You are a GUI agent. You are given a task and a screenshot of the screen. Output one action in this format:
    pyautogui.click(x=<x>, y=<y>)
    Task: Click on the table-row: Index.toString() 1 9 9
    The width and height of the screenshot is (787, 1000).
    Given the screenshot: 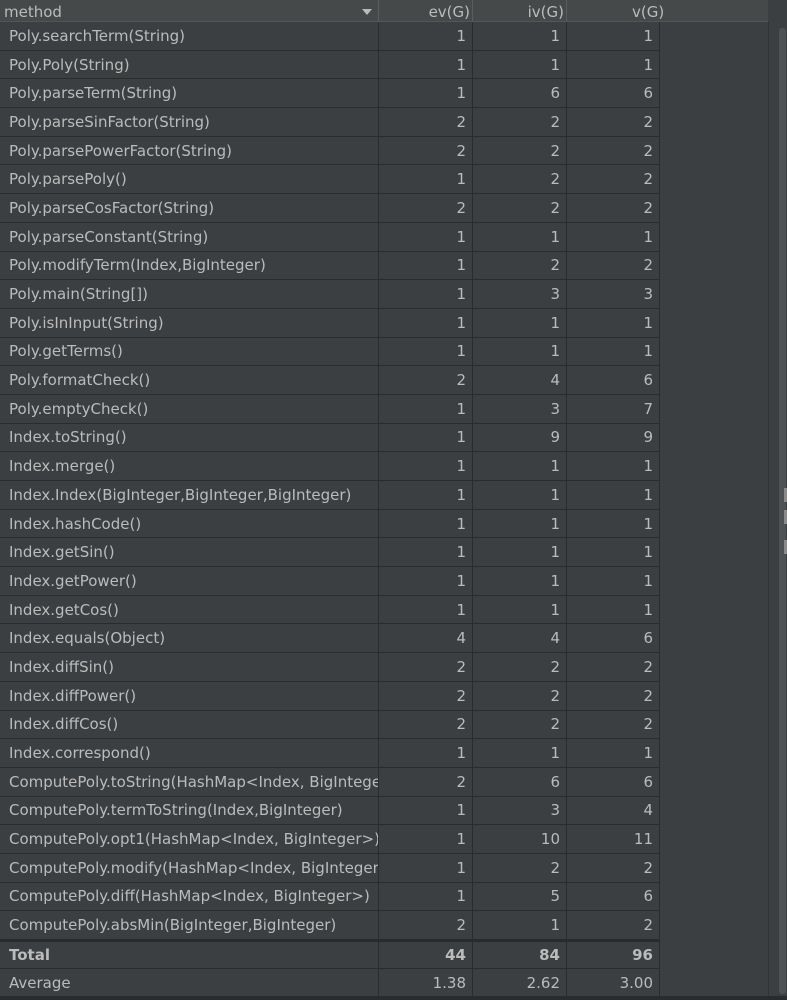 What is the action you would take?
    pyautogui.click(x=330, y=438)
    